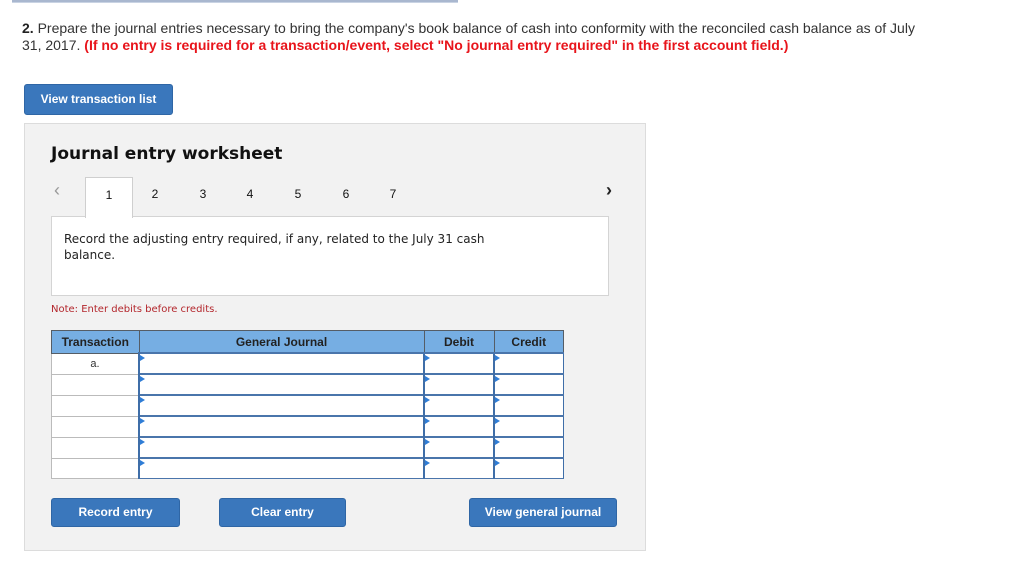 The image size is (1024, 570). Describe the element at coordinates (346, 196) in the screenshot. I see `tab-6: 6` at that location.